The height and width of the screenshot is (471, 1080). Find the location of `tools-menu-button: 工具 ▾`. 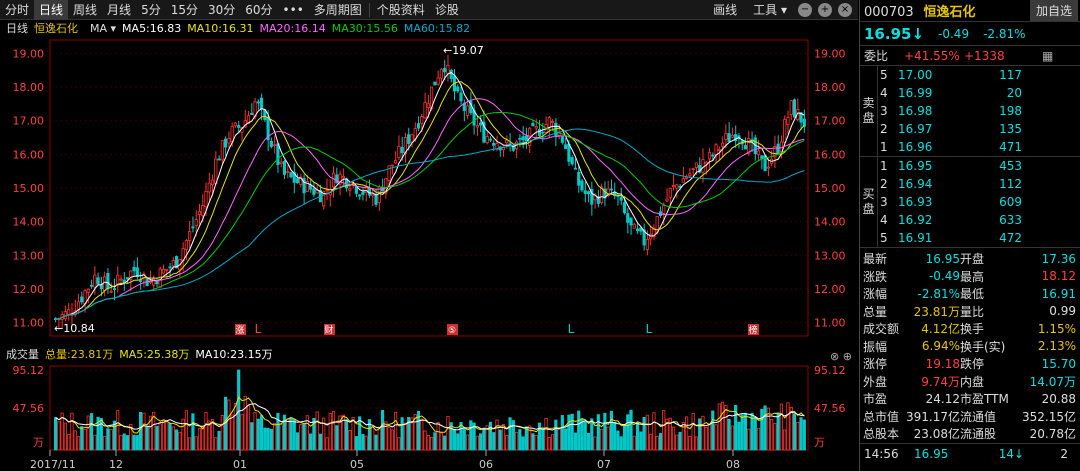

tools-menu-button: 工具 ▾ is located at coordinates (770, 10).